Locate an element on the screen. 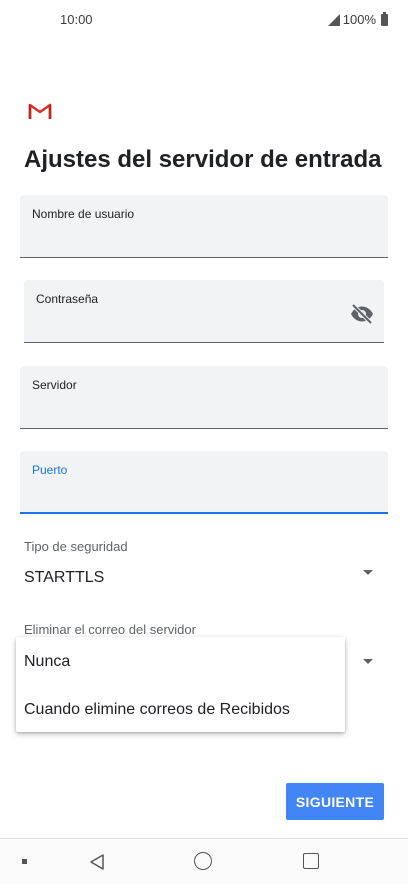 This screenshot has height=884, width=408. password-field: Contraseña is located at coordinates (204, 311).